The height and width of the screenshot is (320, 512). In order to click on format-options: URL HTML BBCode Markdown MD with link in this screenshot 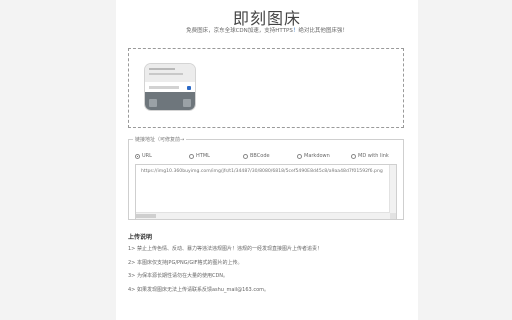, I will do `click(266, 157)`.